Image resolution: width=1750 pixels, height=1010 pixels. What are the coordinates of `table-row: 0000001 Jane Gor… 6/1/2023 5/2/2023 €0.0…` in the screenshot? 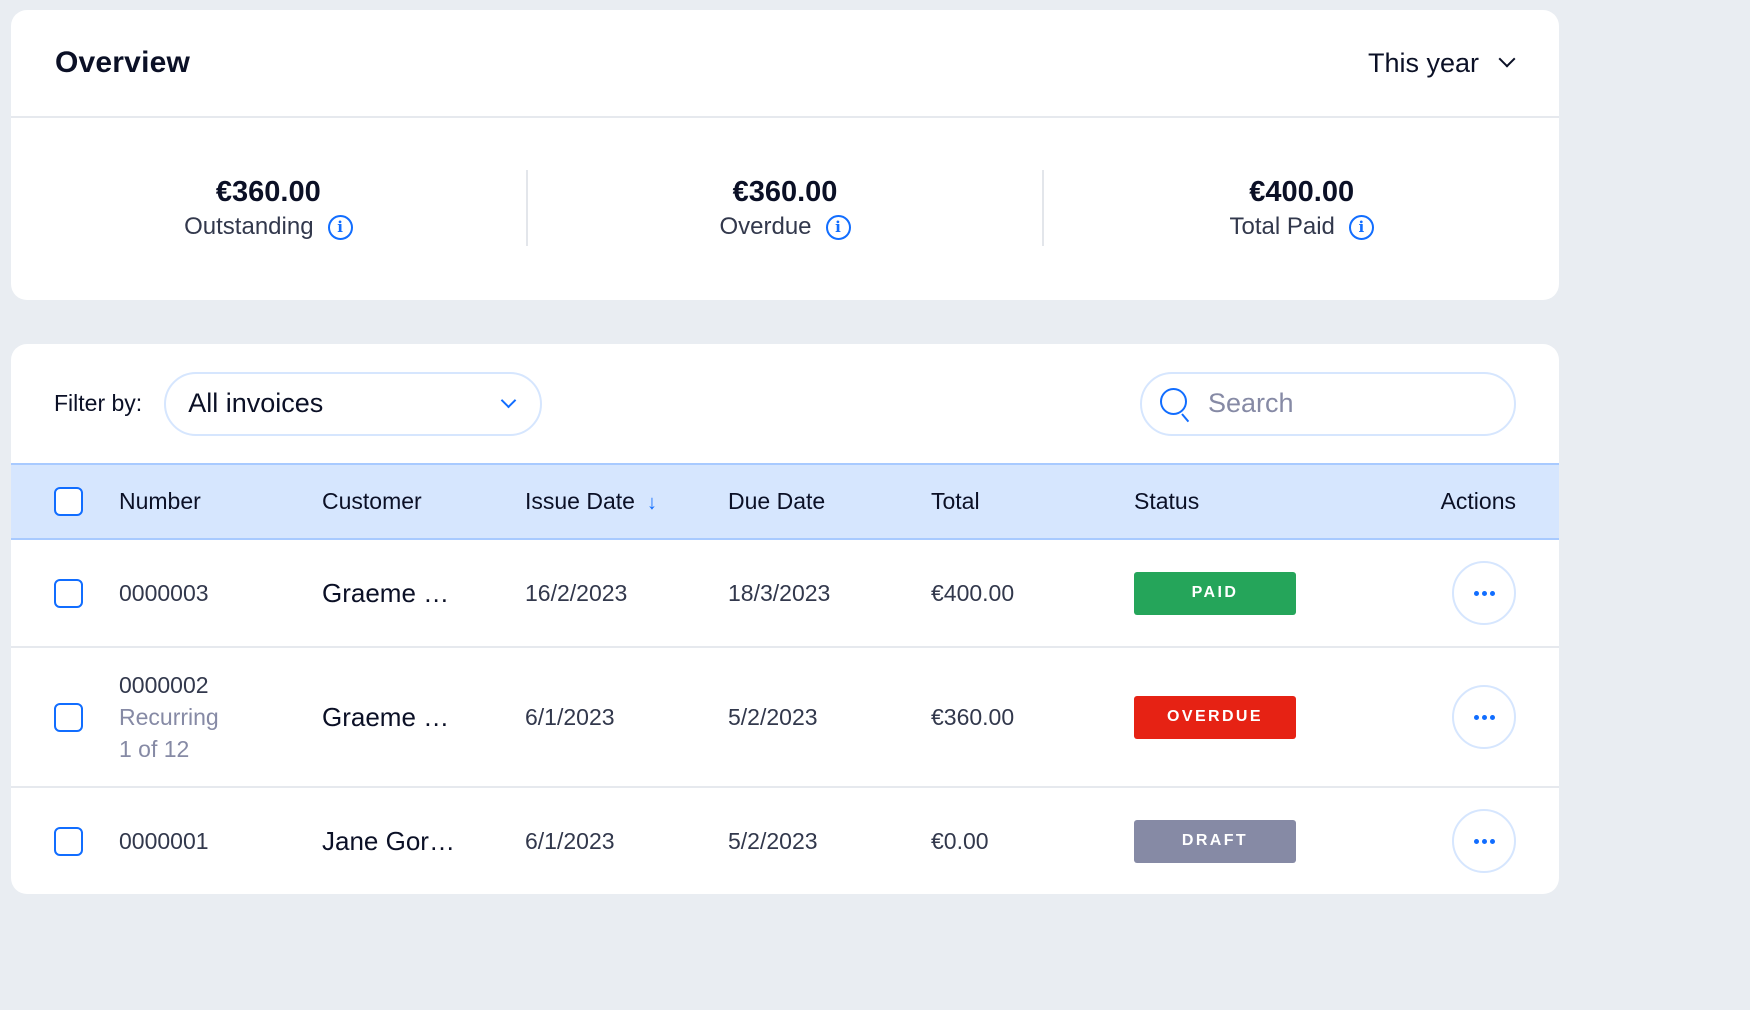 It's located at (785, 840).